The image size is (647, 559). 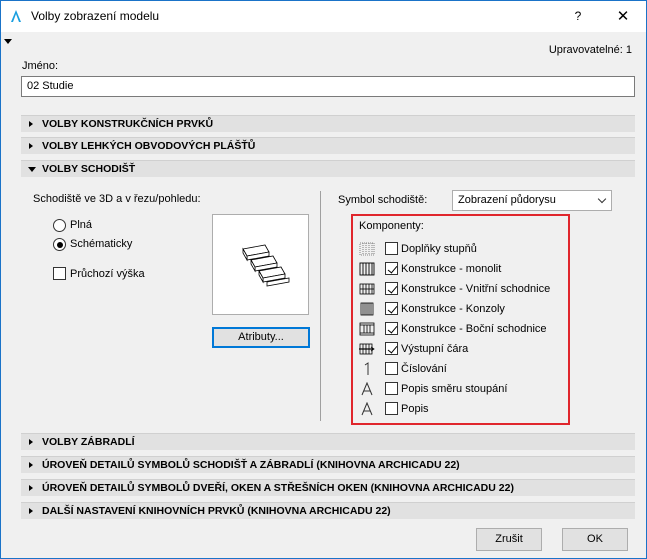 I want to click on cantilever-icon, so click(x=367, y=309).